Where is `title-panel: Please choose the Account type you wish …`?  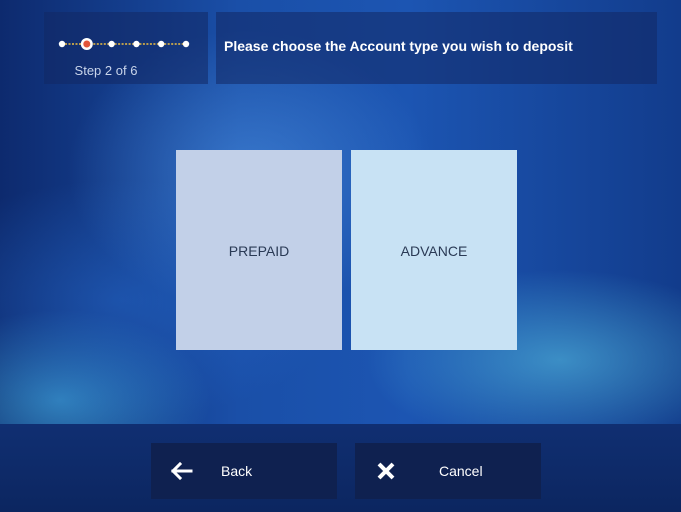
title-panel: Please choose the Account type you wish … is located at coordinates (436, 48).